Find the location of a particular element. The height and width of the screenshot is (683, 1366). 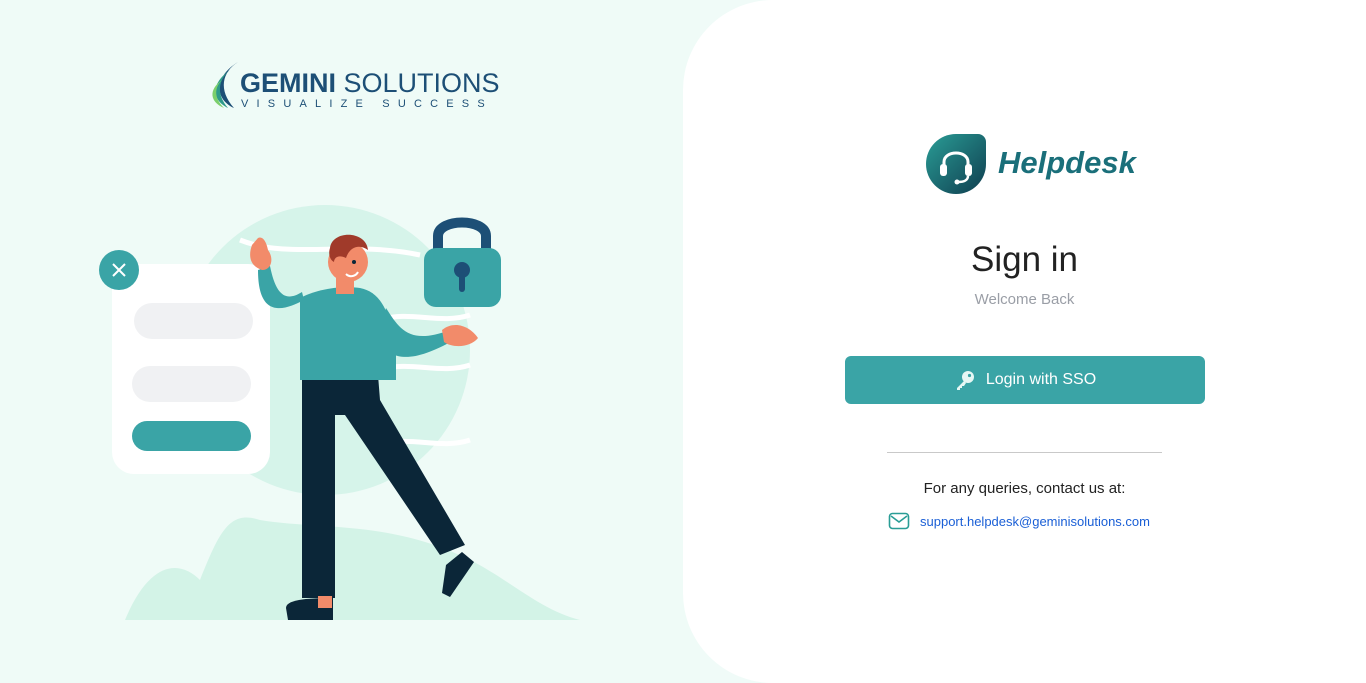

page-title: Sign in is located at coordinates (1024, 259).